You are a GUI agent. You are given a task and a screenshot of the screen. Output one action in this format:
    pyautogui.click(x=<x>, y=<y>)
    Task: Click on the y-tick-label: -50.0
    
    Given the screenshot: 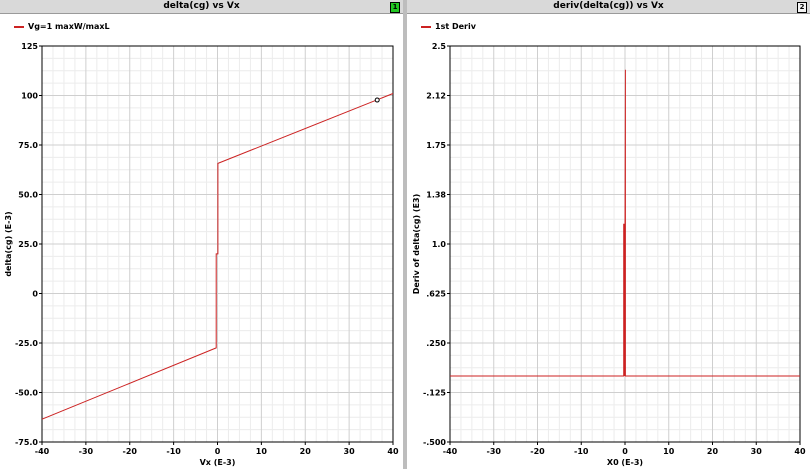 What is the action you would take?
    pyautogui.click(x=26, y=393)
    